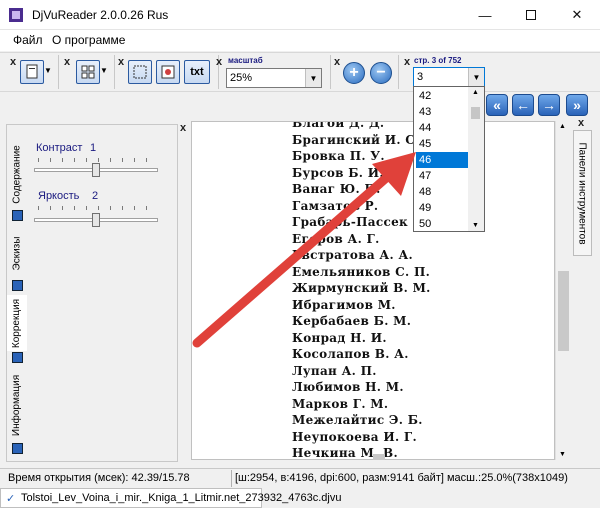 This screenshot has width=600, height=508. Describe the element at coordinates (443, 128) in the screenshot. I see `page-option: 44` at that location.